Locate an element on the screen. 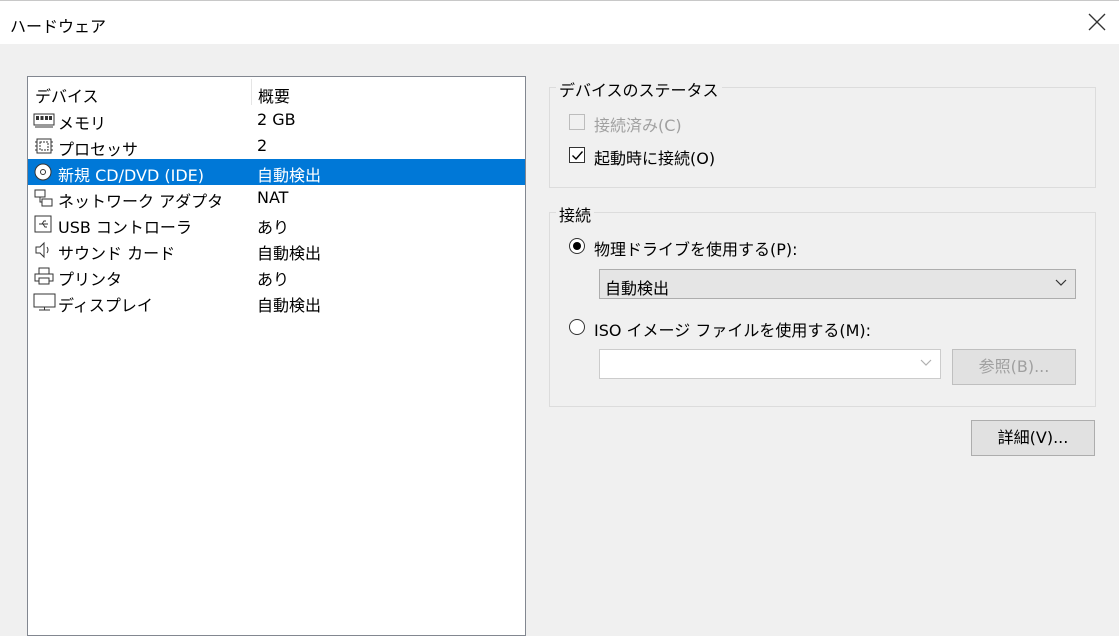 The height and width of the screenshot is (636, 1119). device-row-memory: メモリ 2 GB is located at coordinates (276, 120).